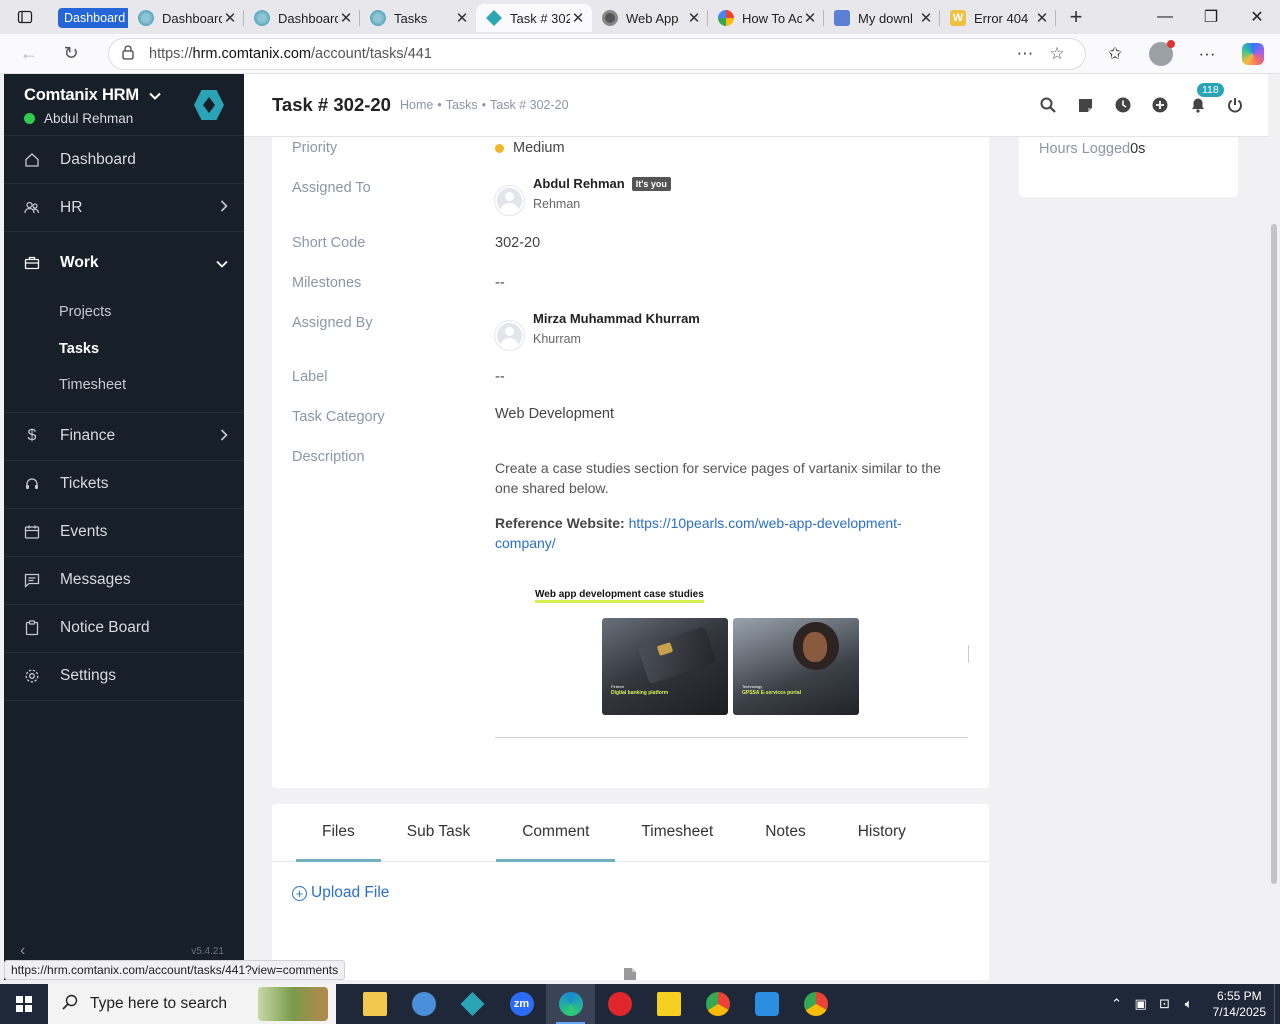  I want to click on sidebar-footer: ‹ v5.4.21, so click(124, 952).